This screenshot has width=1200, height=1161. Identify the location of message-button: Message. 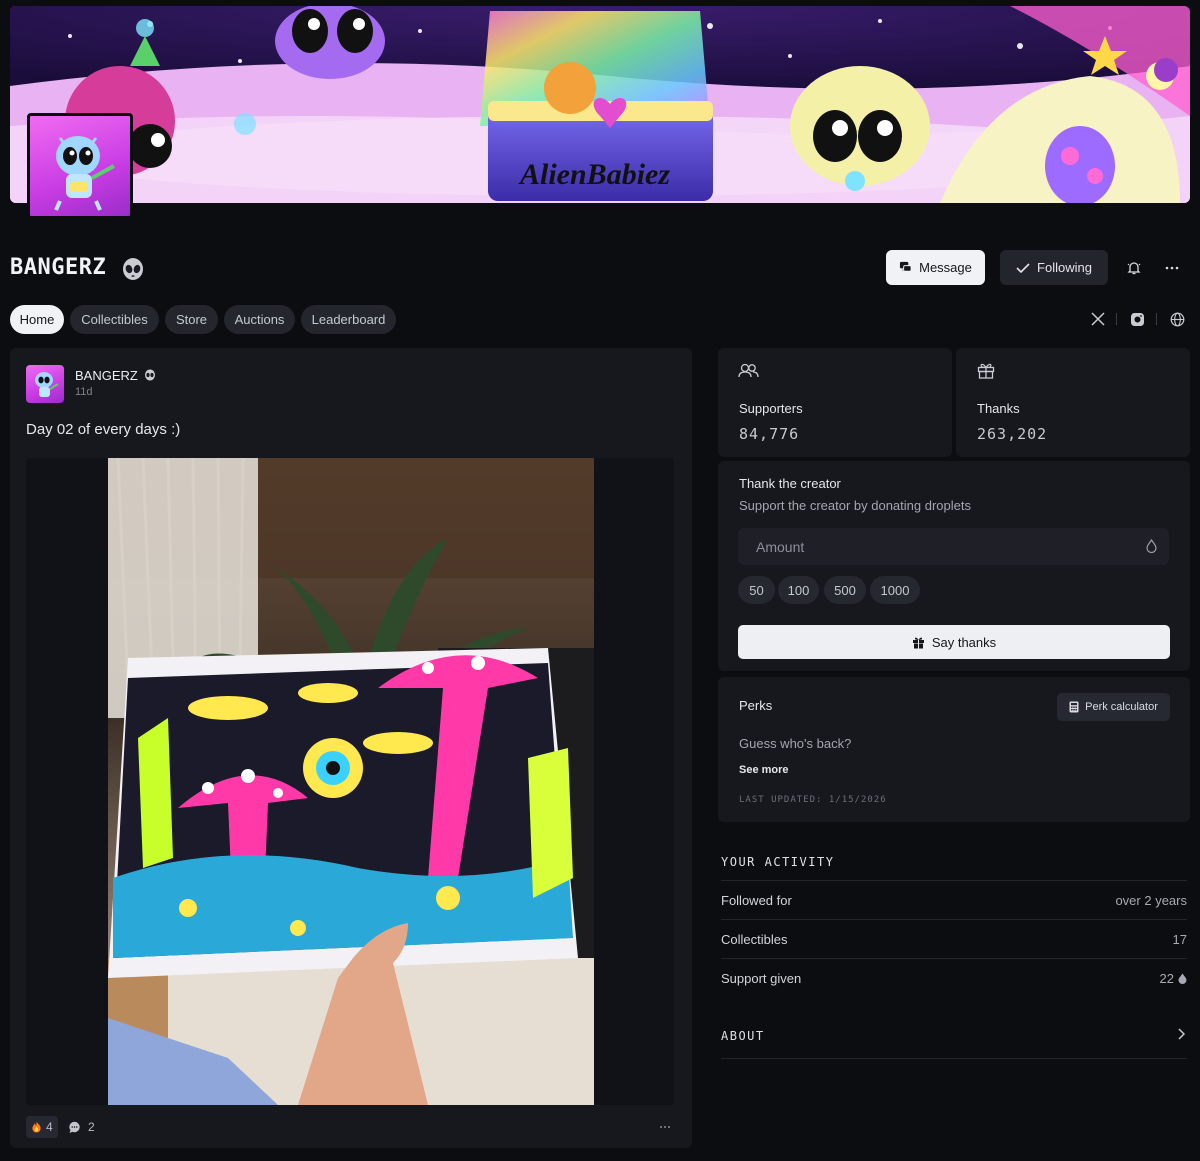
(935, 267).